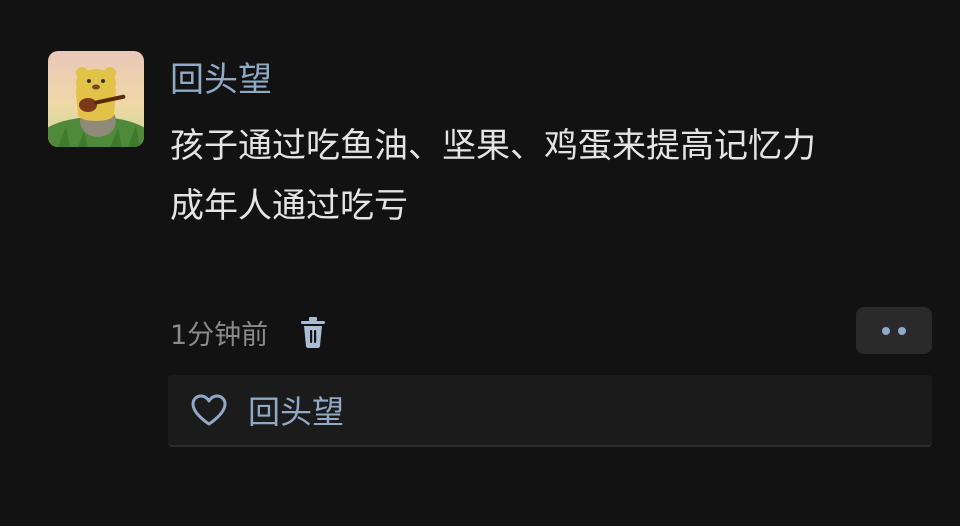 This screenshot has height=526, width=960. Describe the element at coordinates (550, 411) in the screenshot. I see `likes-bar: 回头望` at that location.